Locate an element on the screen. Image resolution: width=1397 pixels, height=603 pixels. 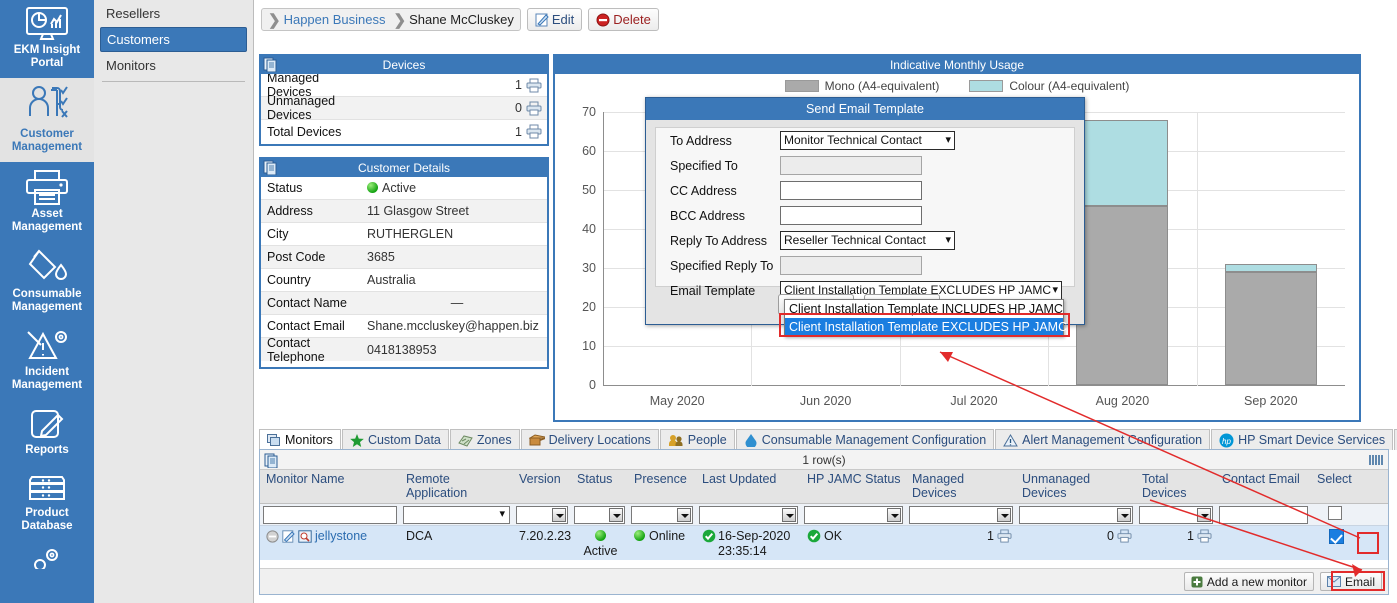
breadcrumb-parent-link: Happen Business is located at coordinates (335, 19).